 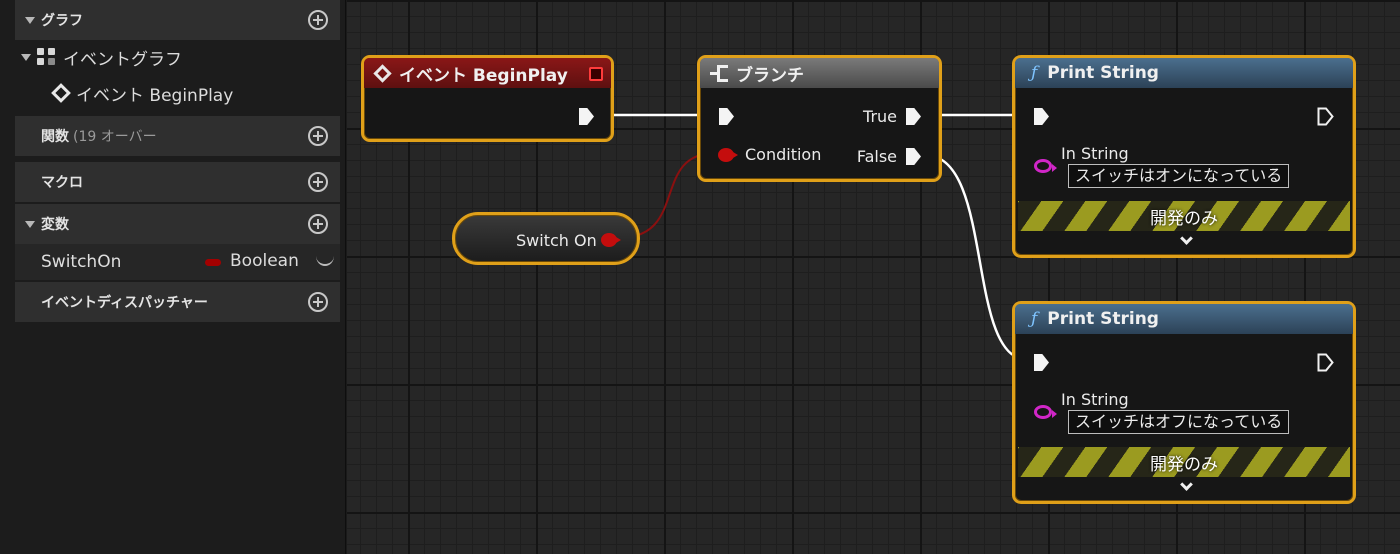 I want to click on section-event-dispatchers: イベントディスパッチャー, so click(x=177, y=302).